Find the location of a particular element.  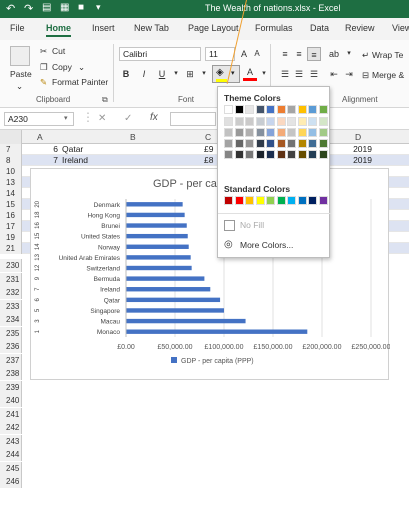

wrap-text-button: Wrap Te is located at coordinates (387, 55).